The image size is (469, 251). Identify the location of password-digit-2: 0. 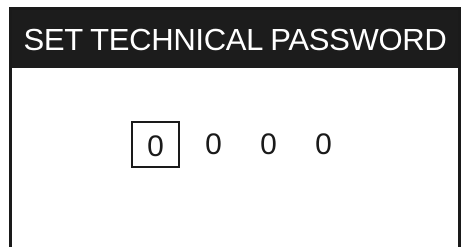
(213, 144).